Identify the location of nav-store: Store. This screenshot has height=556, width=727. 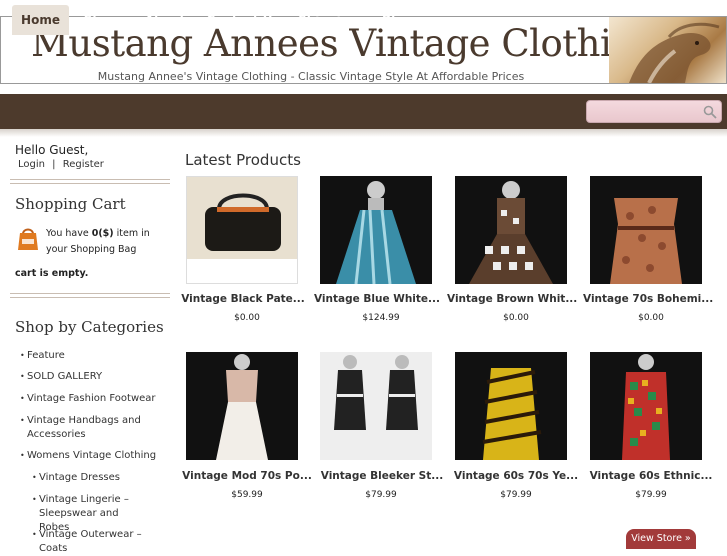
(102, 20).